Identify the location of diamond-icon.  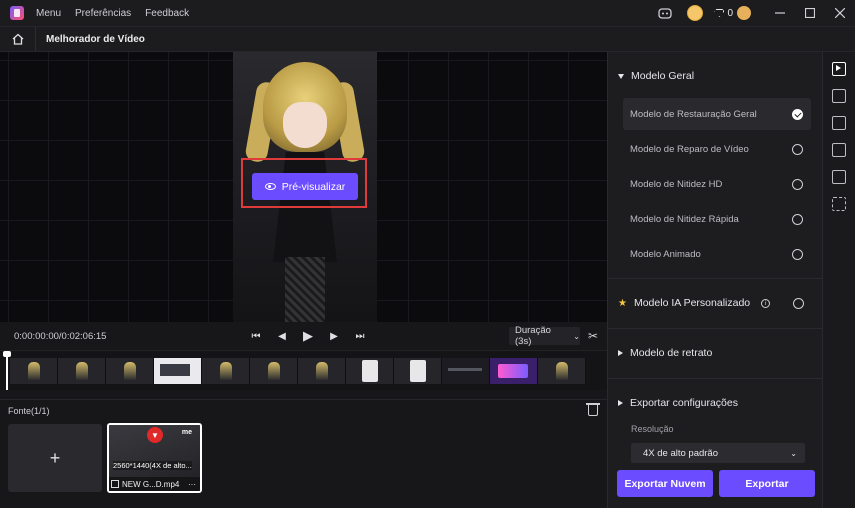
(719, 13).